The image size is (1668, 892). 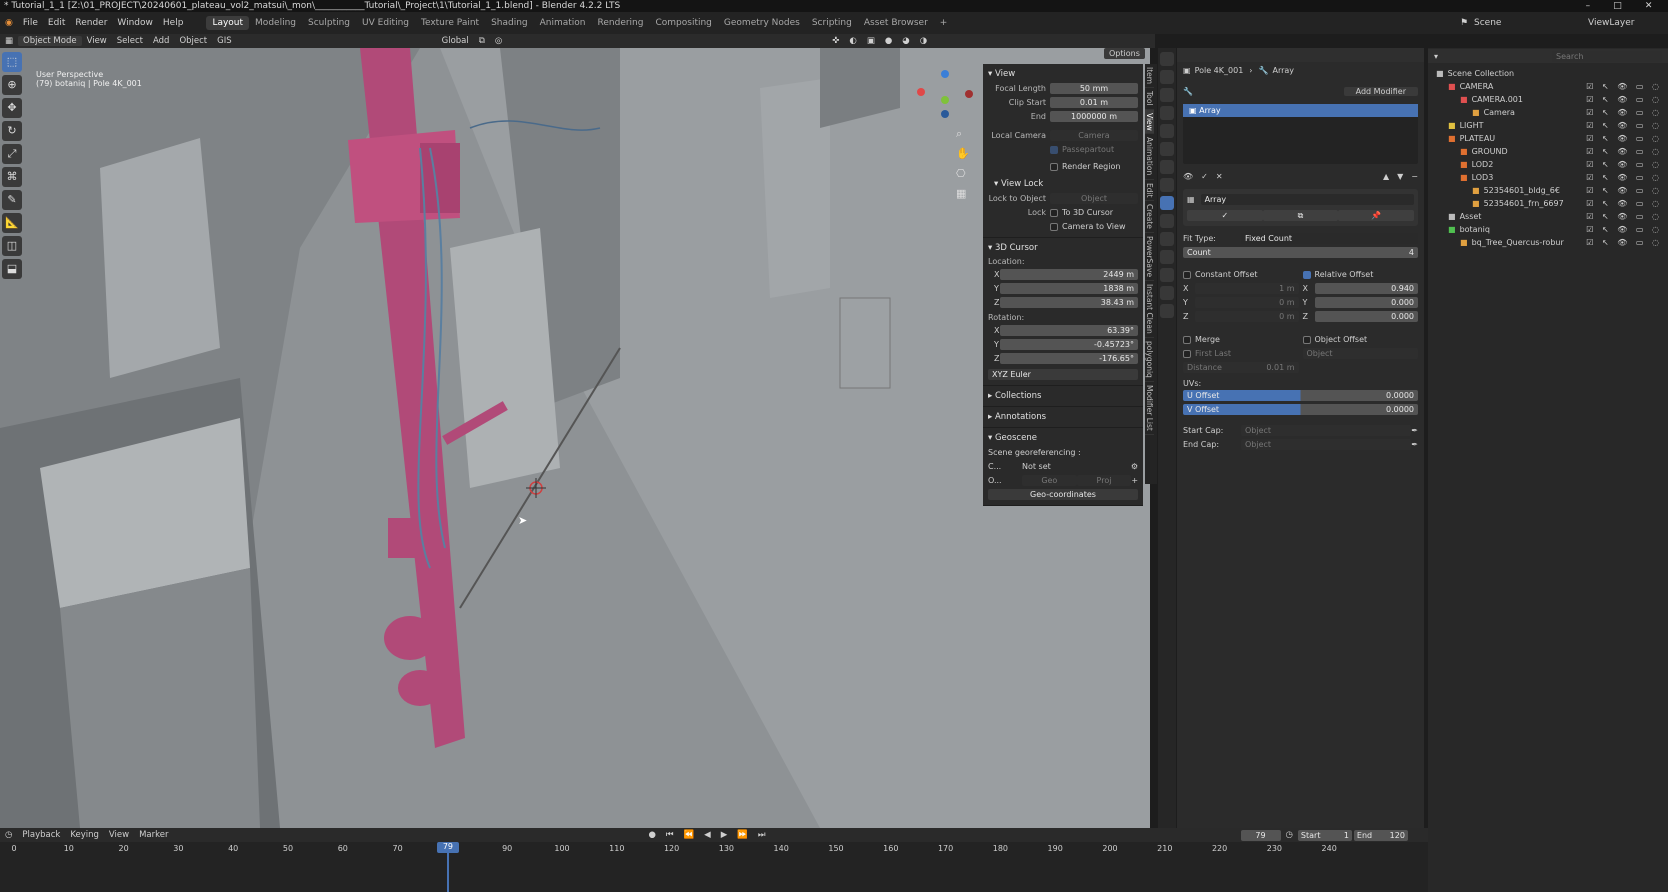 What do you see at coordinates (1548, 203) in the screenshot?
I see `outliner-row: ■ 52354601_frn_6697 ☑ ↖ 👁 ▭ ◌` at bounding box center [1548, 203].